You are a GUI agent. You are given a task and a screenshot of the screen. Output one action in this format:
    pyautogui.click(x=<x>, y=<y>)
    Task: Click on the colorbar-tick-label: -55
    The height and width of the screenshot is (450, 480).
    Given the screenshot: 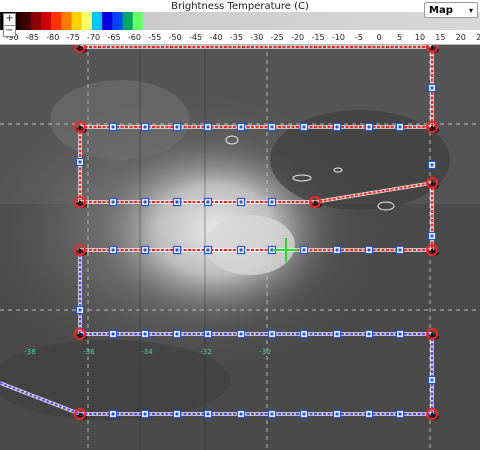 What is the action you would take?
    pyautogui.click(x=155, y=37)
    